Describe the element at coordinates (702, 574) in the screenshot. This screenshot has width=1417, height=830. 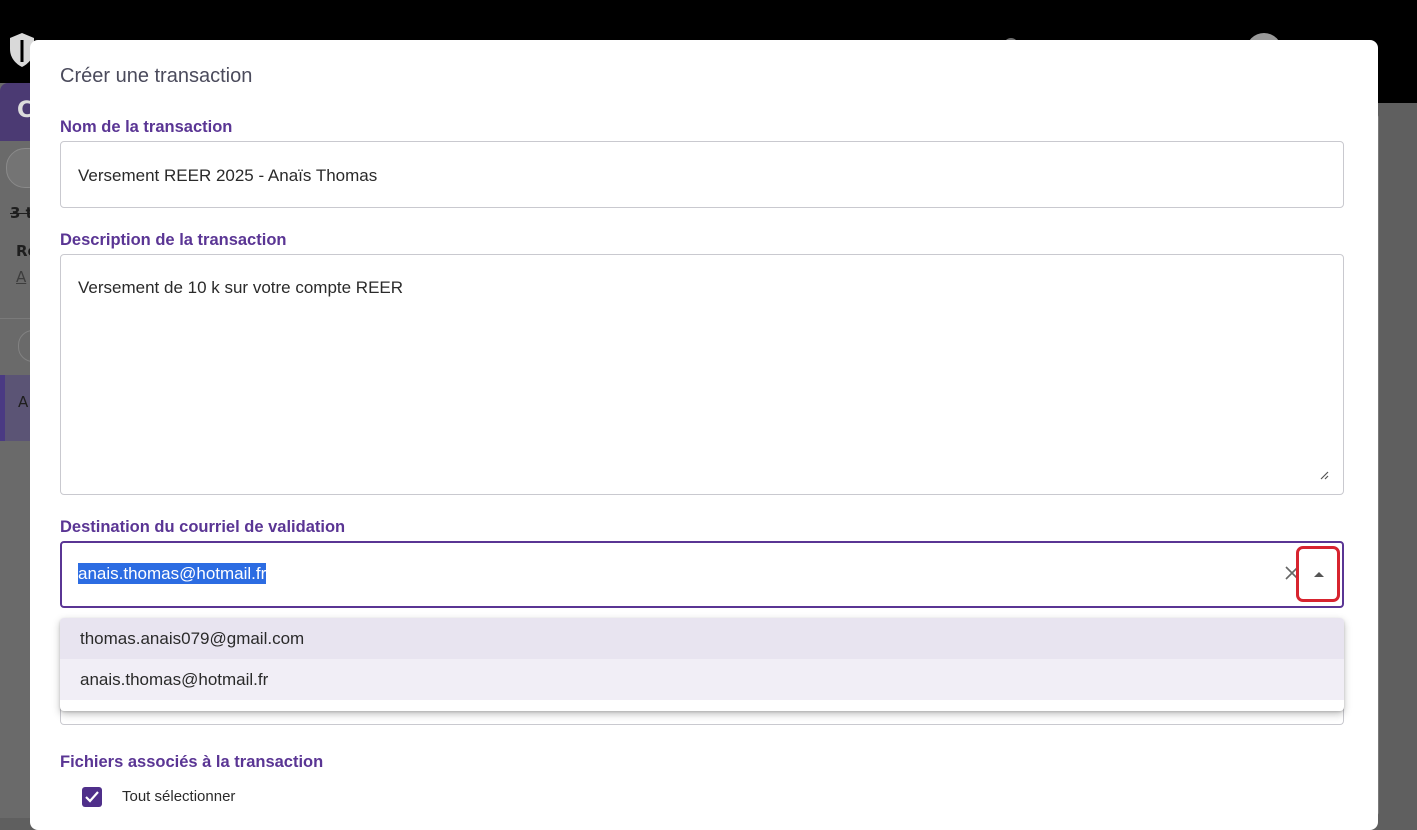
I see `validation-email-combobox: anais.thomas@hotmail.fr` at that location.